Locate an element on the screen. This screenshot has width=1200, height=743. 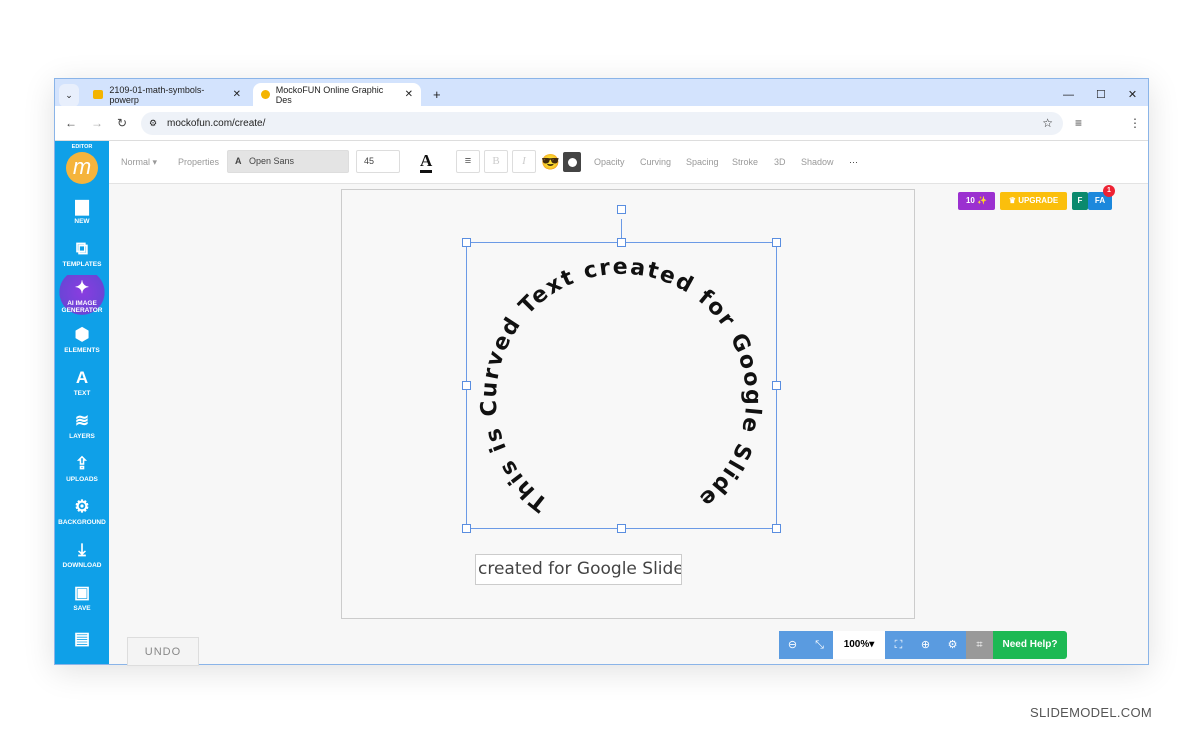
zoom-in-icon: ⊕ is located at coordinates (925, 645).